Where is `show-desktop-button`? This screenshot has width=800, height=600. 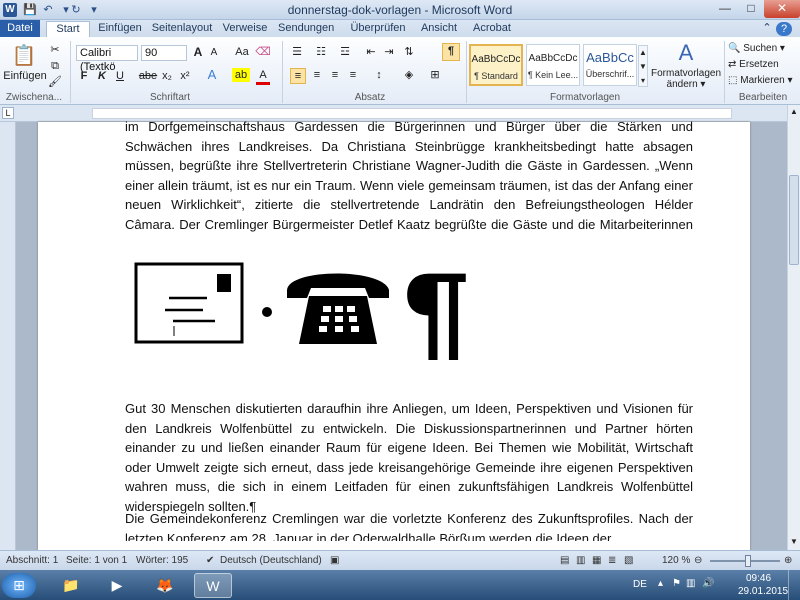
show-desktop-button is located at coordinates (794, 585).